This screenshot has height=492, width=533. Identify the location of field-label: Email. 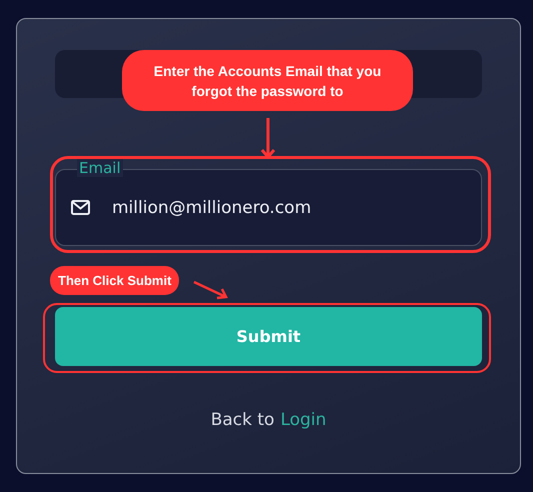
(100, 168).